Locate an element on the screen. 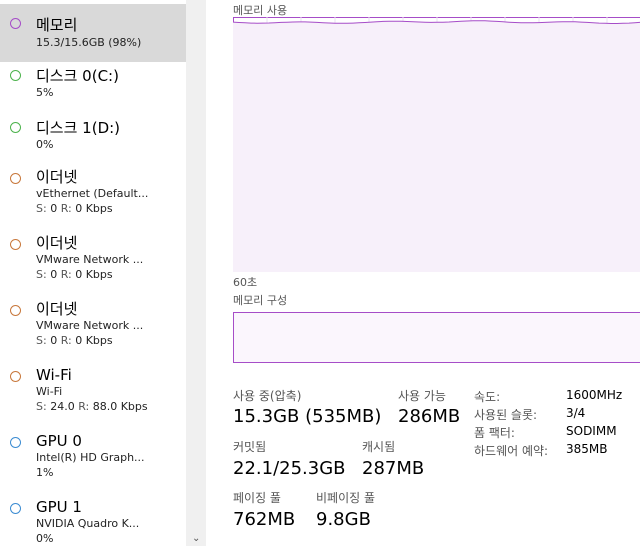 This screenshot has height=546, width=640. paged-pool-value: 762MB is located at coordinates (264, 519).